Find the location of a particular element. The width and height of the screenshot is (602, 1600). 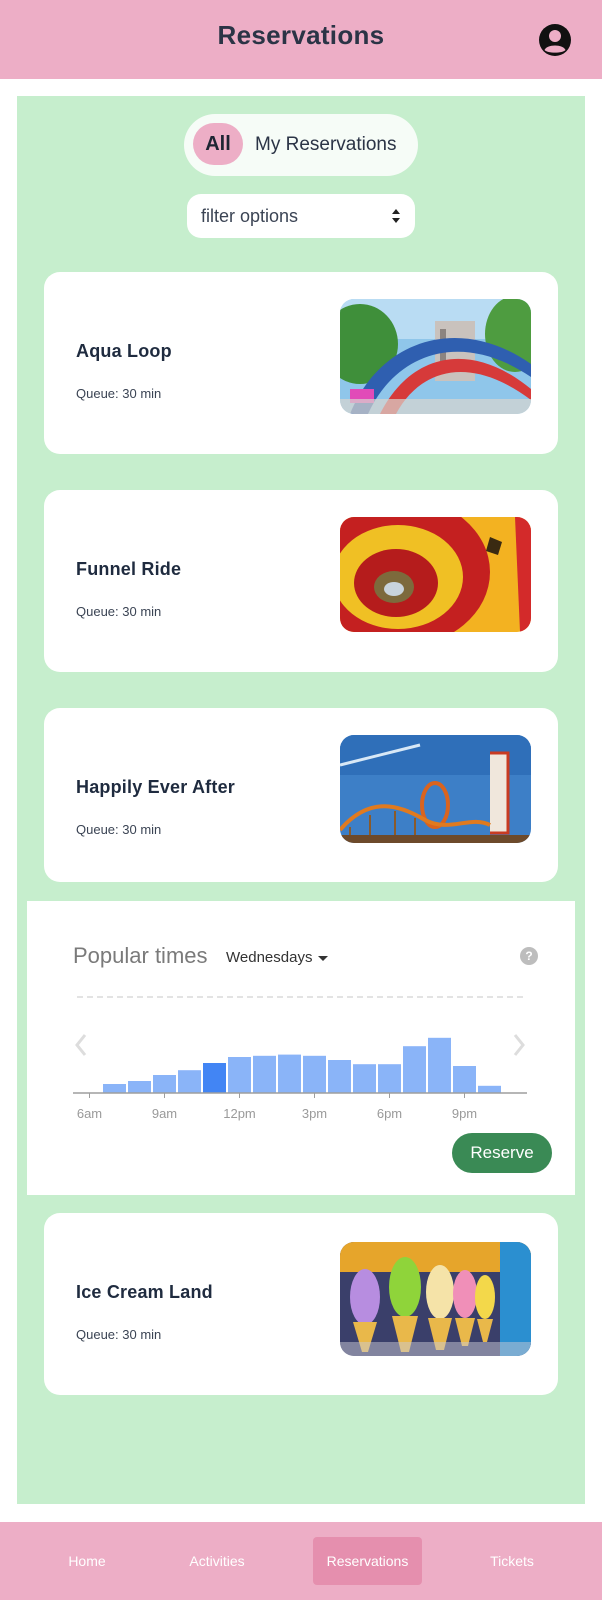

attraction-card: Funnel Ride Queue: 30 min is located at coordinates (301, 581).